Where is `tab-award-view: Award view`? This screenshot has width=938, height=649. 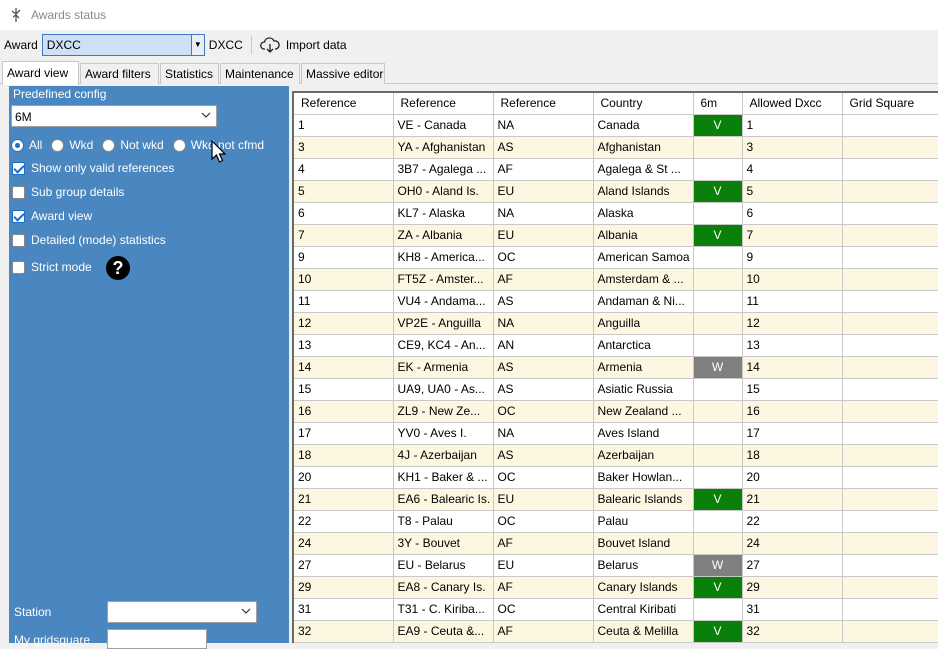 tab-award-view: Award view is located at coordinates (40, 73).